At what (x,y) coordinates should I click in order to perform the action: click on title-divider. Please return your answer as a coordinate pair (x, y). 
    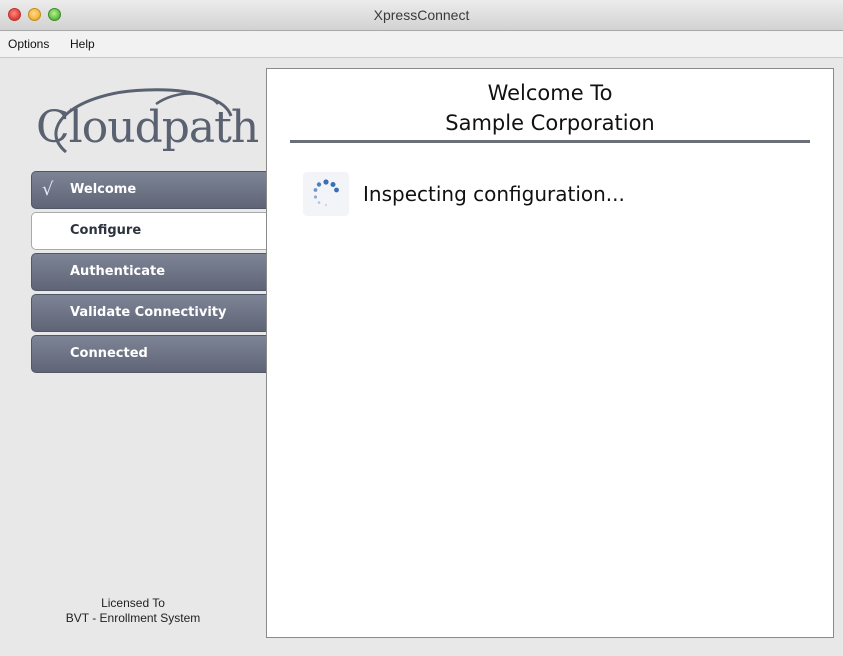
    Looking at the image, I should click on (550, 141).